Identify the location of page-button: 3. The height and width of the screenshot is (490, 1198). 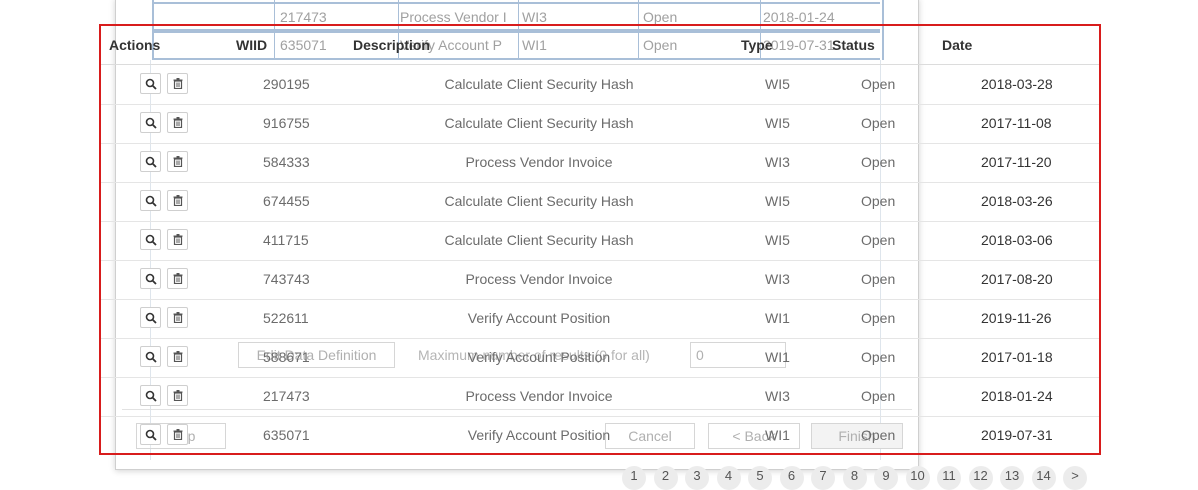
(697, 478).